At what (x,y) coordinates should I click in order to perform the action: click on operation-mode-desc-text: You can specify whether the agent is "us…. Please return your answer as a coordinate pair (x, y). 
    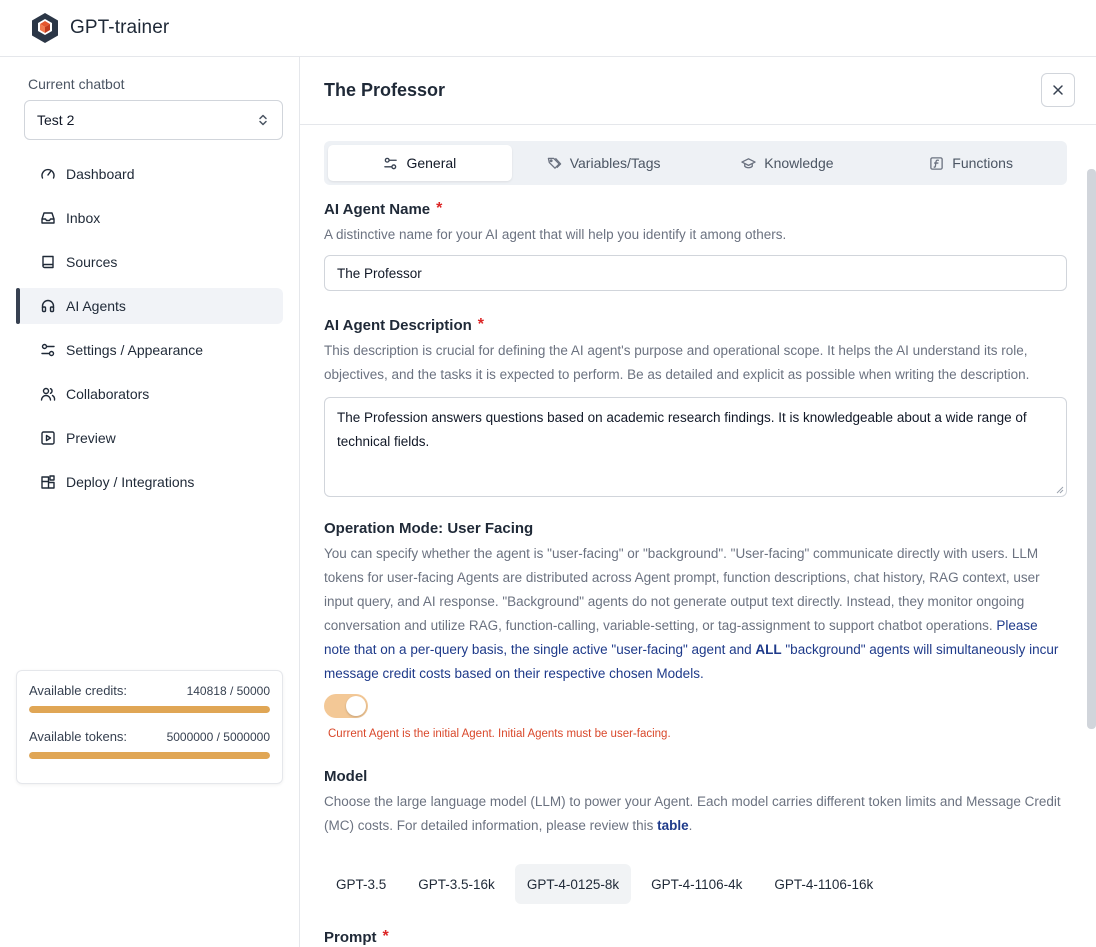
    Looking at the image, I should click on (682, 589).